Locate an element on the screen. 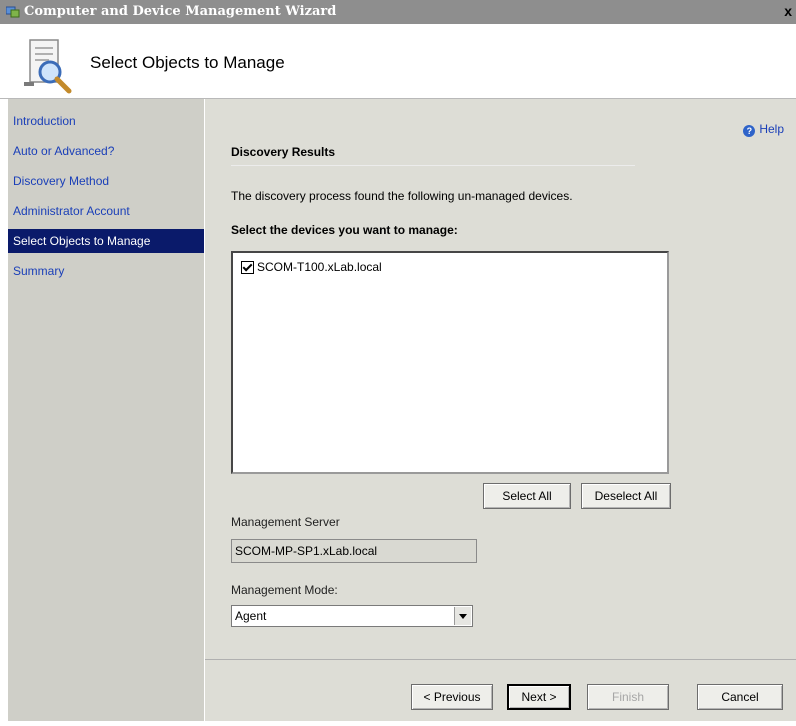 The image size is (796, 726). list-item: SCOM-T100.xLab.local is located at coordinates (311, 267).